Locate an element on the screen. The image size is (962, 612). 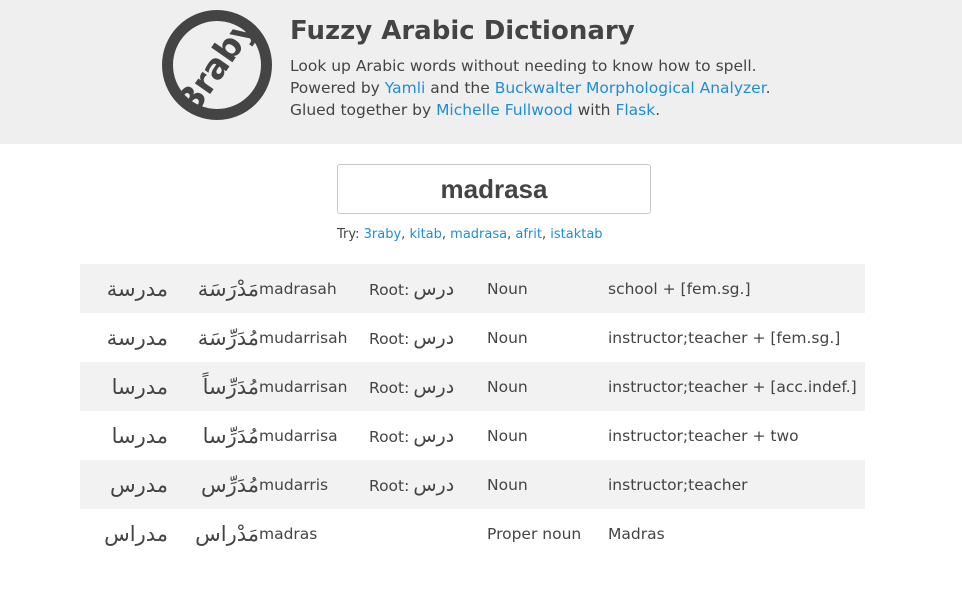
vocalized-word: مَدْرَسَة is located at coordinates (228, 288).